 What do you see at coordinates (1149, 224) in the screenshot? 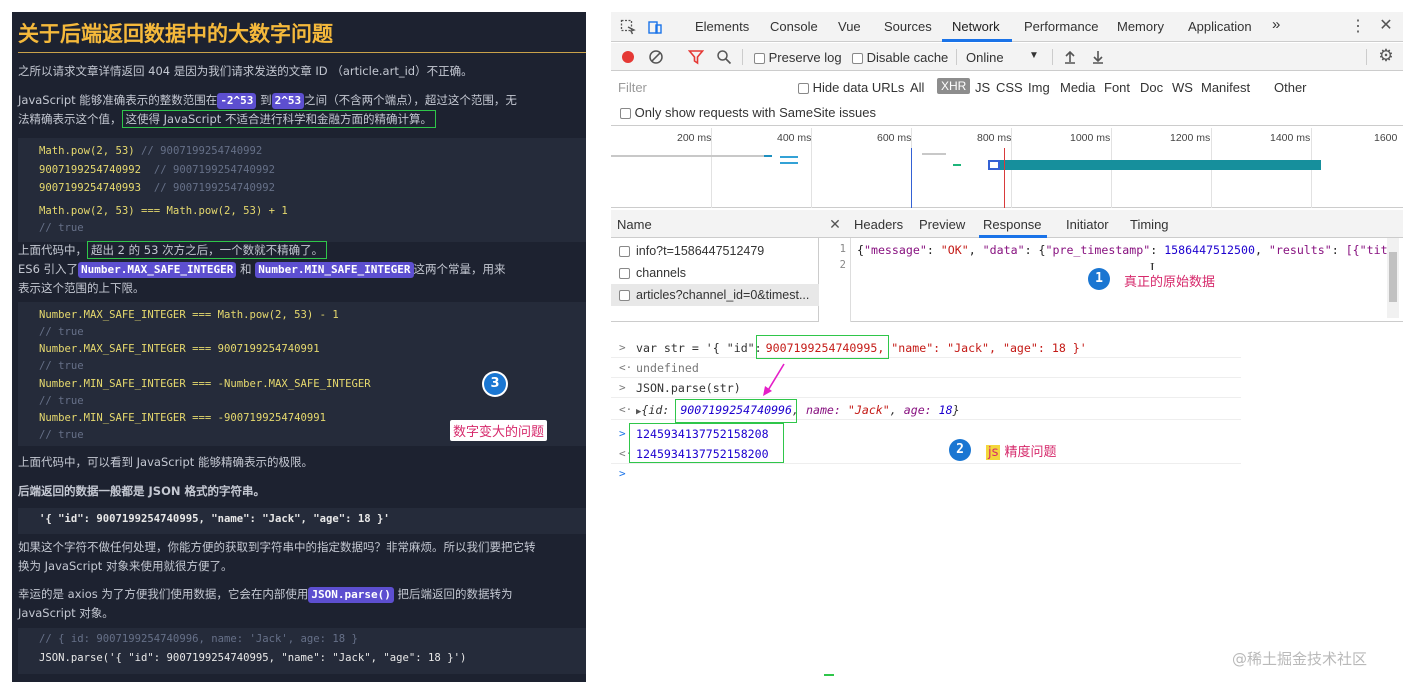
I see `tab-timing: Timing` at bounding box center [1149, 224].